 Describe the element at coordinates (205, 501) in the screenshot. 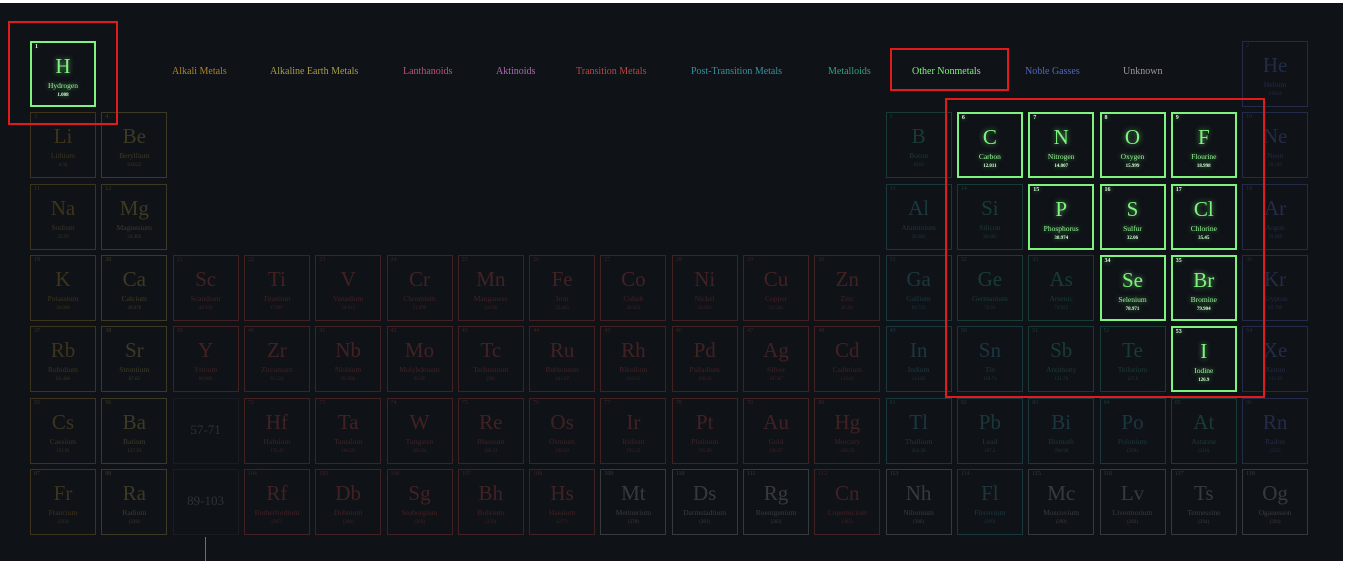

I see `series-placeholder-tile: 89-103` at that location.